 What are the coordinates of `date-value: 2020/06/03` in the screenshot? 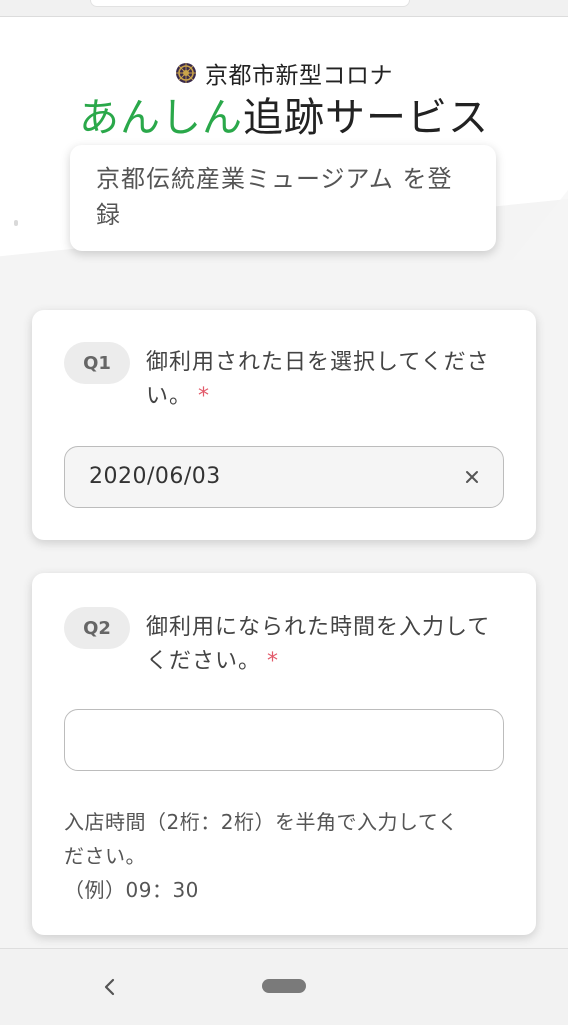 It's located at (155, 476).